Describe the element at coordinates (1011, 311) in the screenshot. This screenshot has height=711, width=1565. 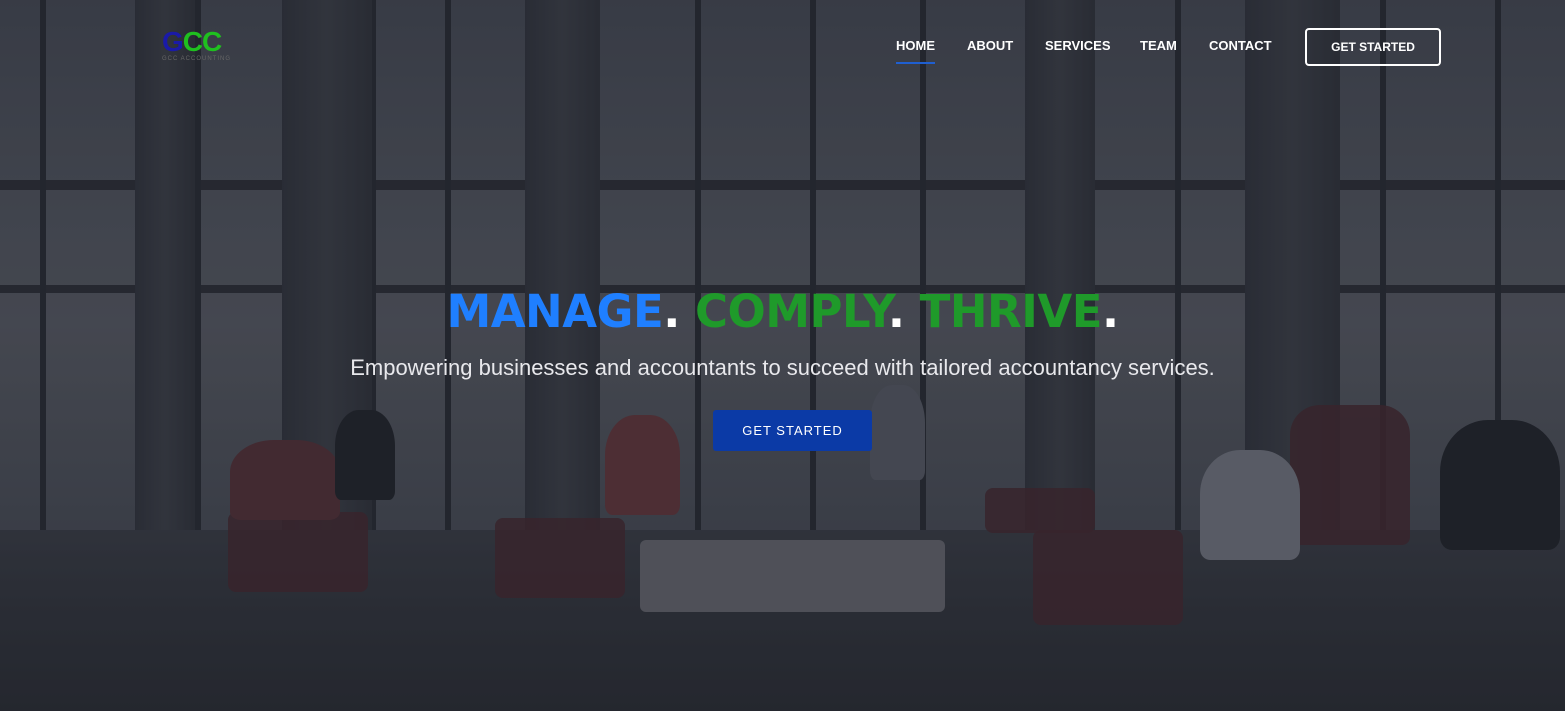
I see `headline-word-thrive: THRIVE` at that location.